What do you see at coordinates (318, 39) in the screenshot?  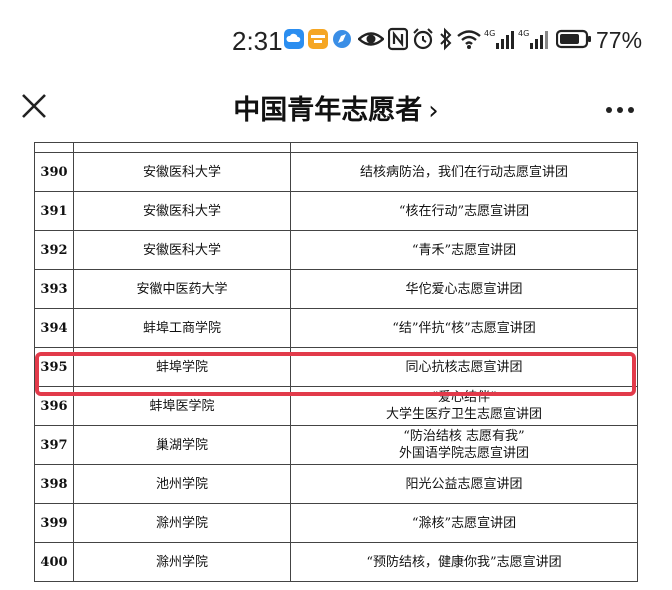 I see `imoo-app-icon` at bounding box center [318, 39].